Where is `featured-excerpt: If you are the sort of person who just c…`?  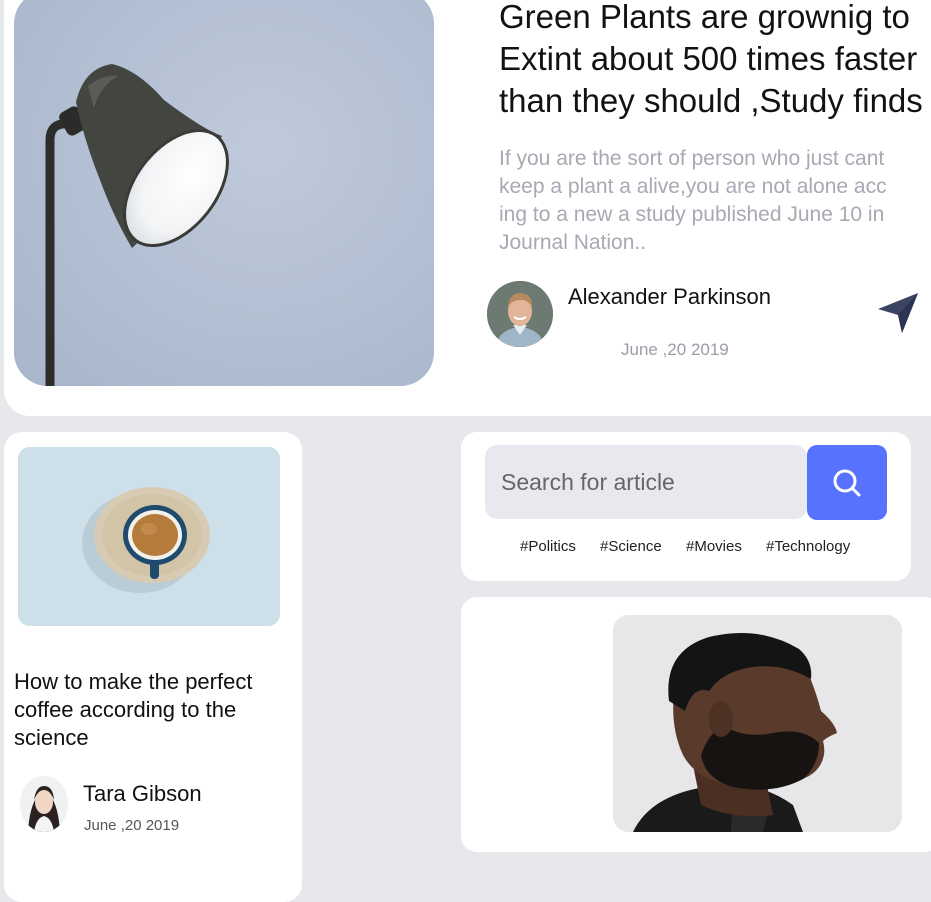
featured-excerpt: If you are the sort of person who just c… is located at coordinates (715, 201).